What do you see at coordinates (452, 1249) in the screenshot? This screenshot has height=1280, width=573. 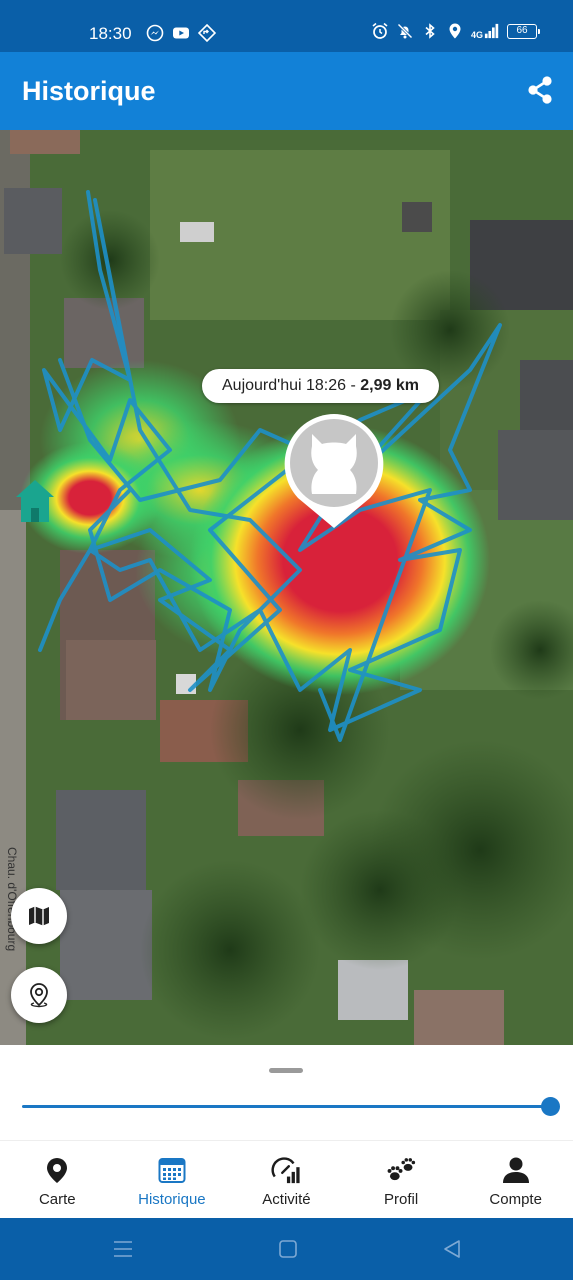 I see `back-icon` at bounding box center [452, 1249].